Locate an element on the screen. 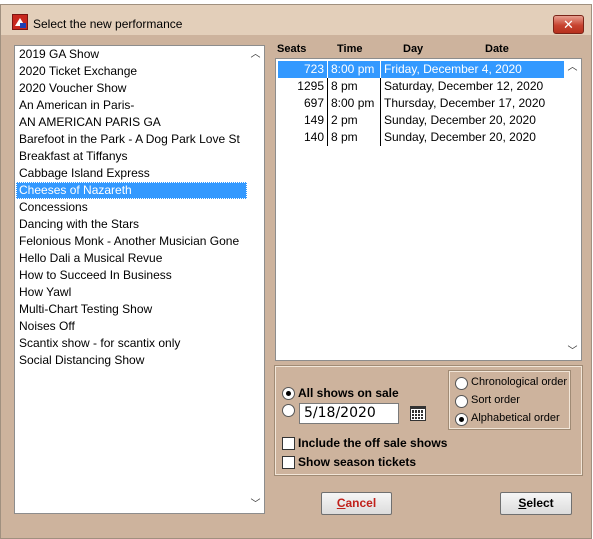 This screenshot has height=539, width=593. header-day: Day is located at coordinates (413, 49).